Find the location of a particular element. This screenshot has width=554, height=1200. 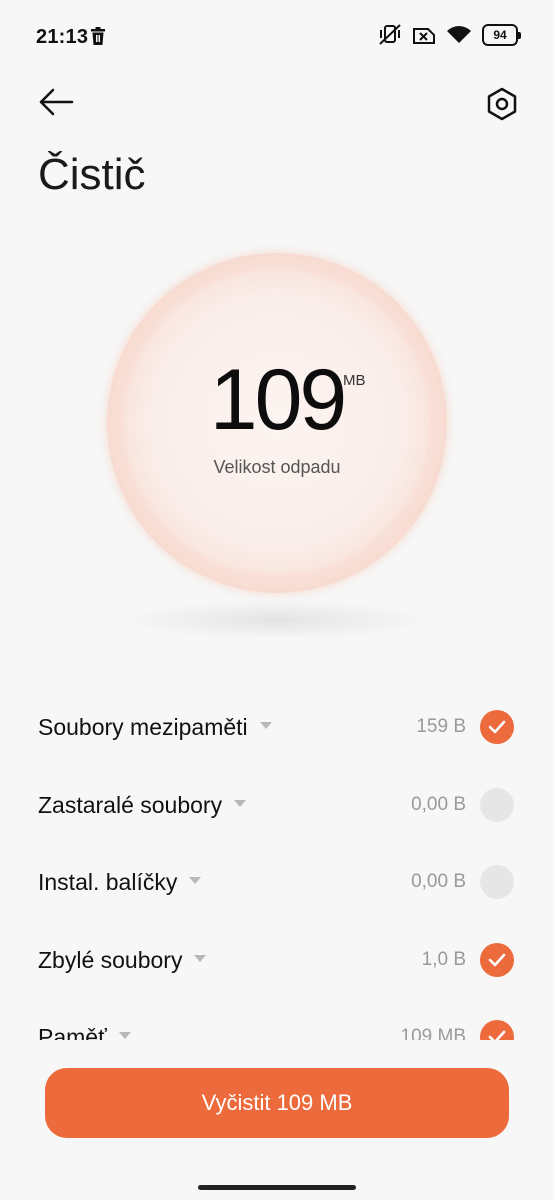

wifi-icon is located at coordinates (459, 35).